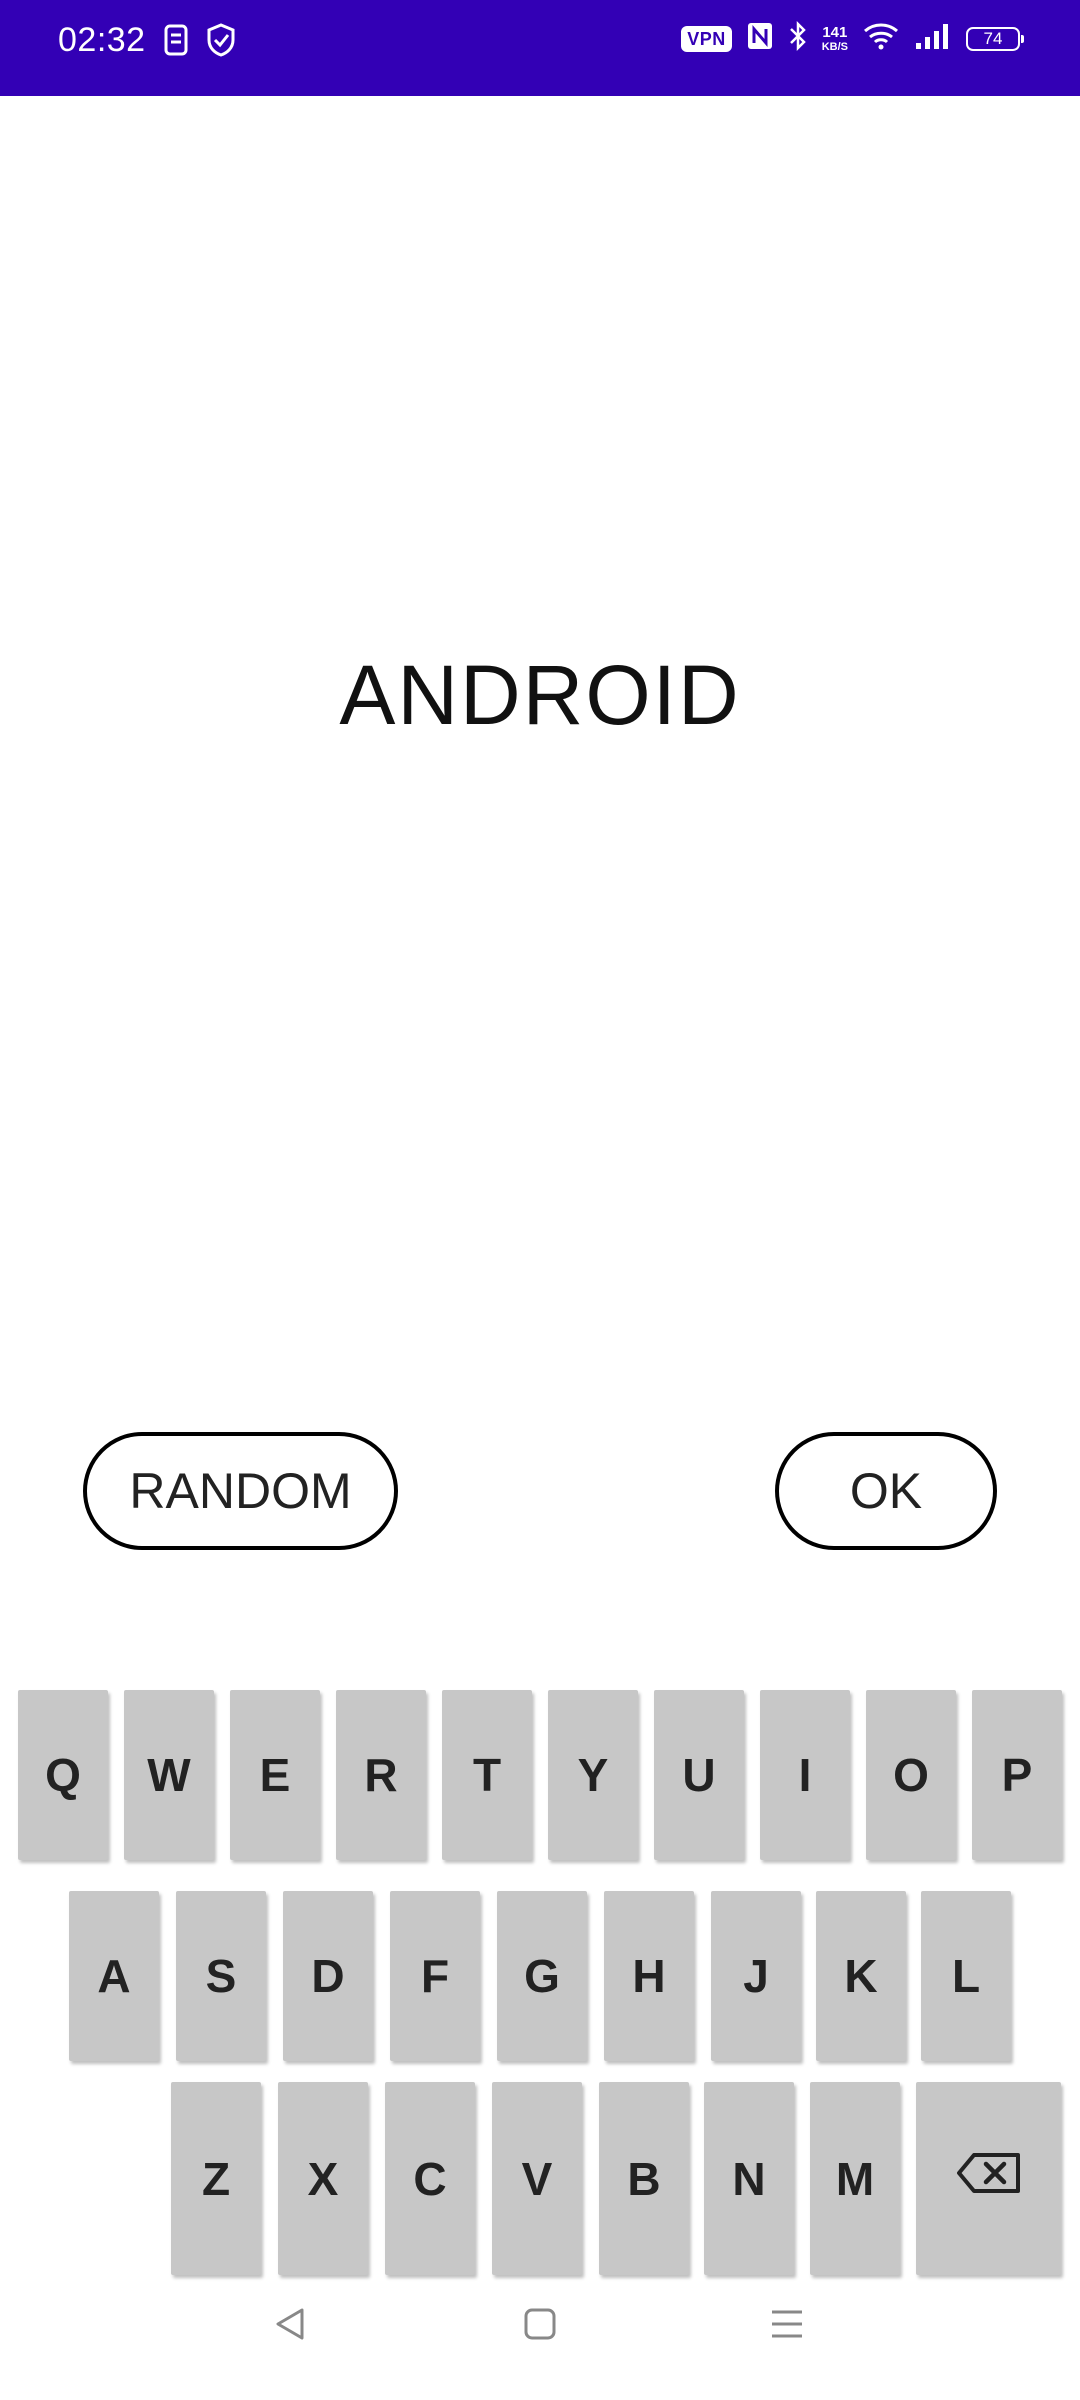 This screenshot has width=1080, height=2400. What do you see at coordinates (881, 38) in the screenshot?
I see `wifi-icon` at bounding box center [881, 38].